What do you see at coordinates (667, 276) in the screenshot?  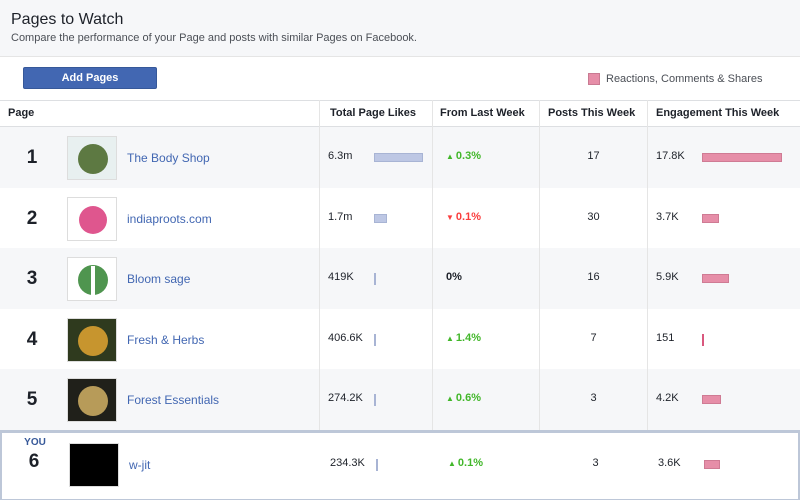 I see `engagement-value: 5.9K` at bounding box center [667, 276].